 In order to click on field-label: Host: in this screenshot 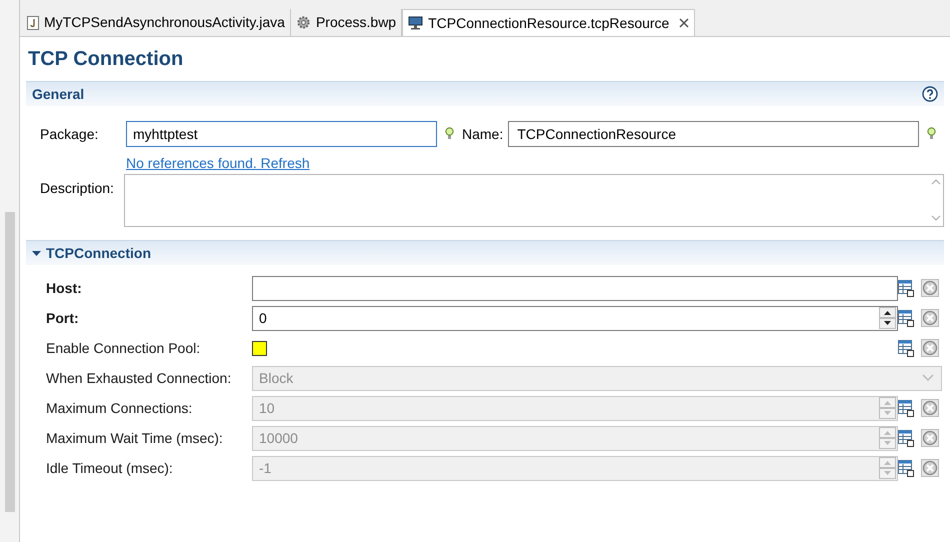, I will do `click(64, 288)`.